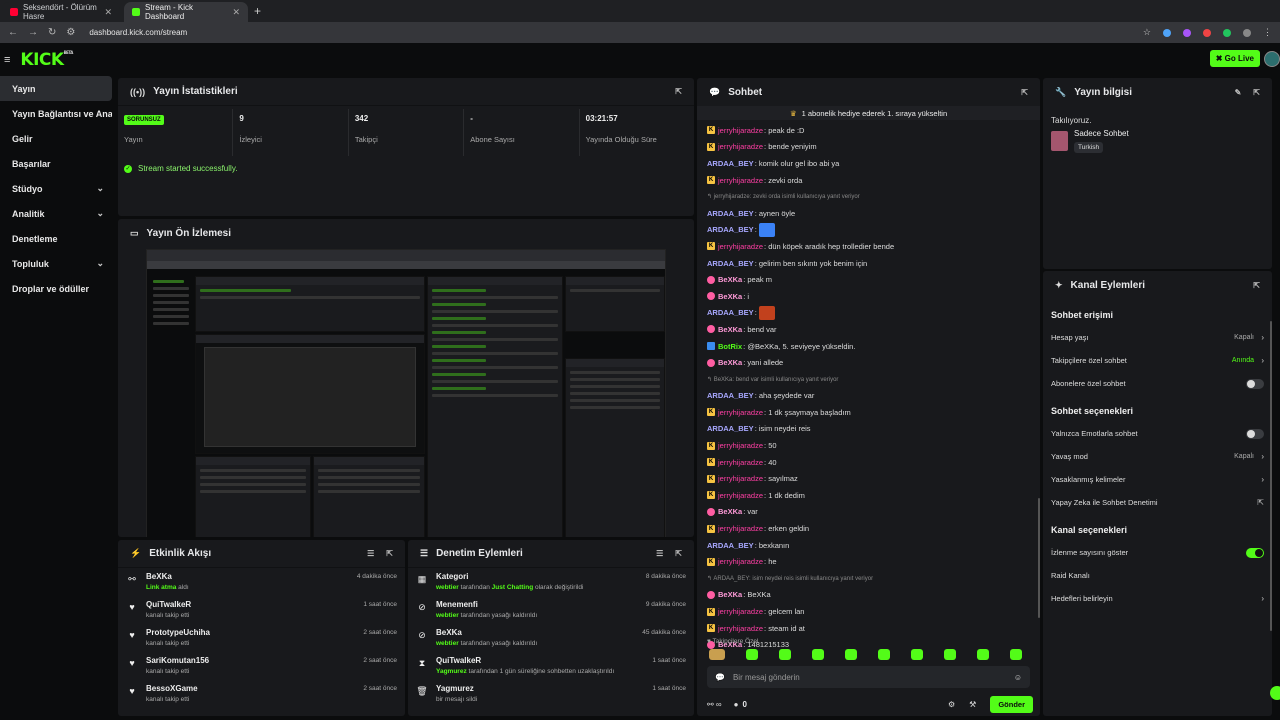 This screenshot has height=720, width=1280. Describe the element at coordinates (1157, 337) in the screenshot. I see `account-age-row: Hesap yaşı Kapalı ›` at that location.